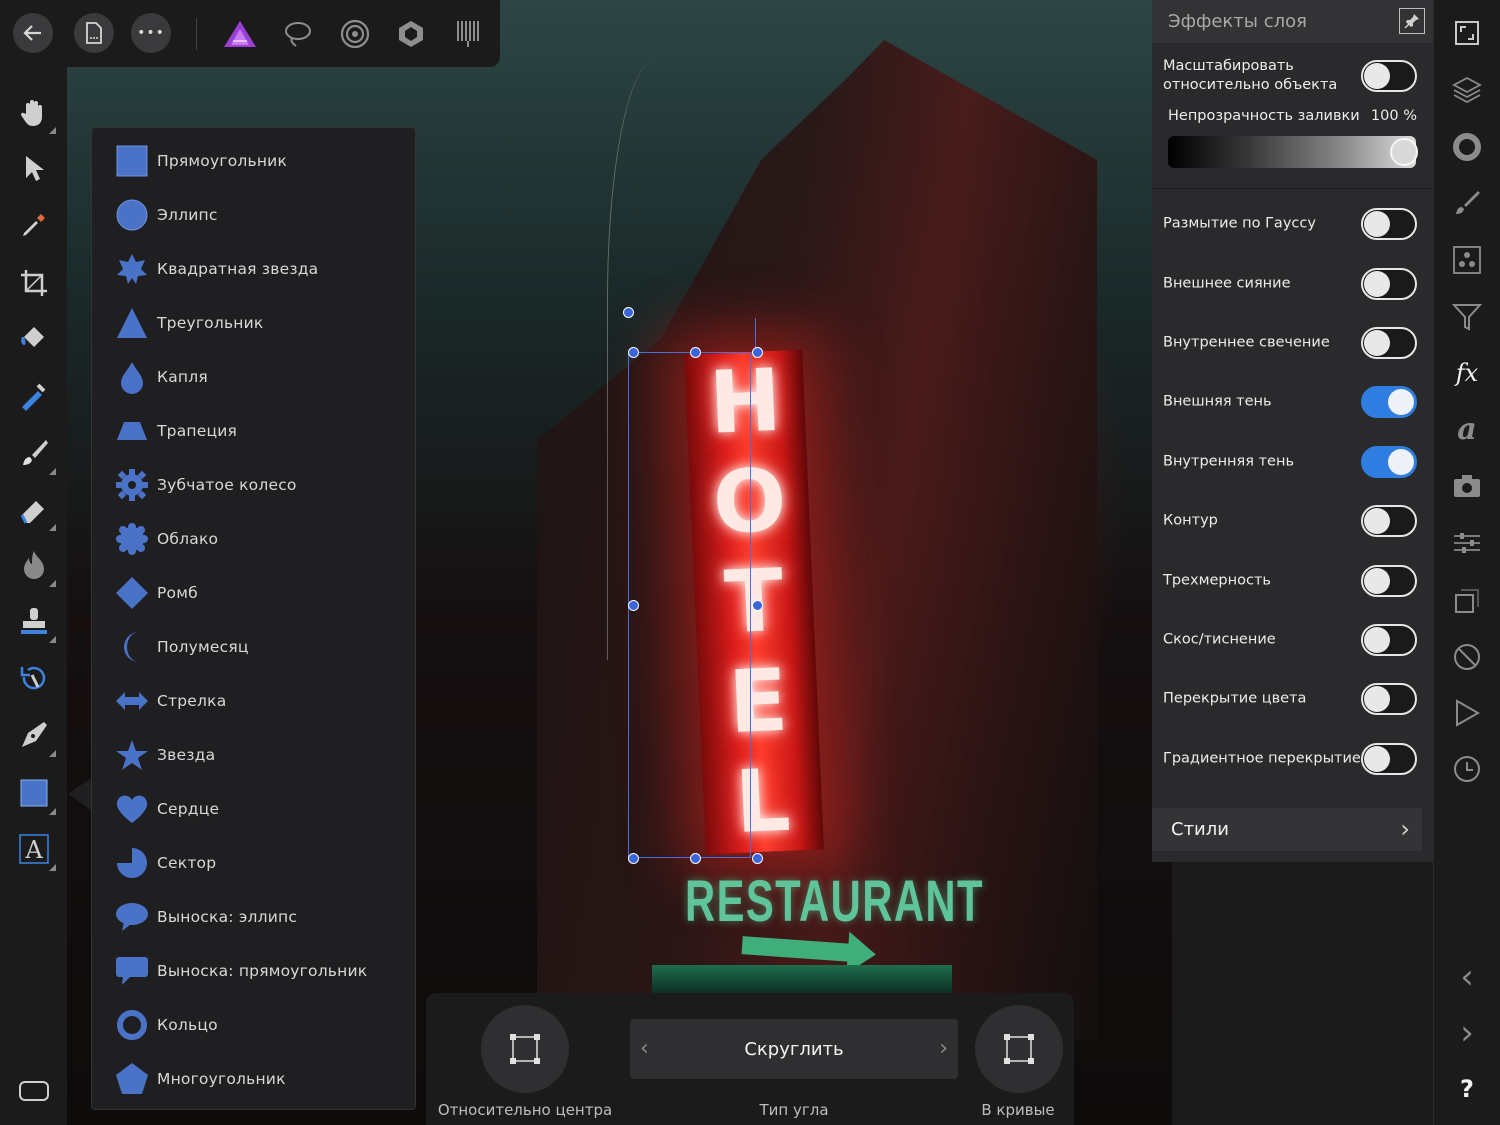 This screenshot has width=1500, height=1125. I want to click on shape-item-pie: Сектор, so click(264, 863).